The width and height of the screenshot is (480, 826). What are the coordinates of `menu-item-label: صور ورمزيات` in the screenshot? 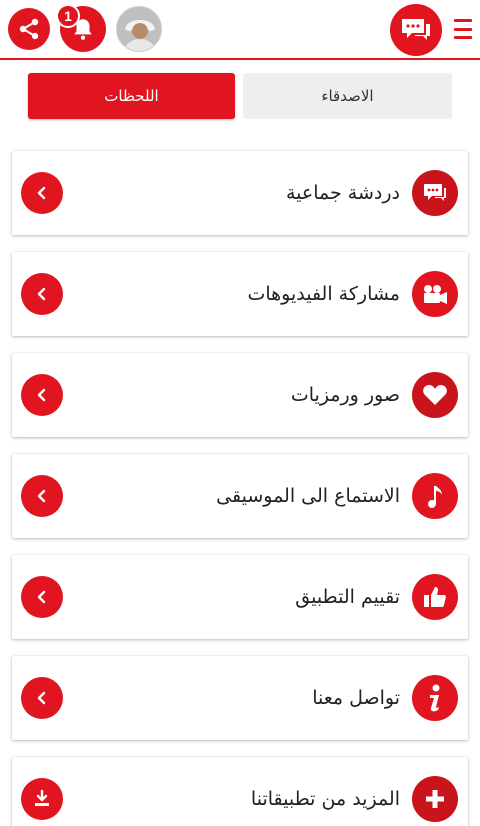 It's located at (345, 395).